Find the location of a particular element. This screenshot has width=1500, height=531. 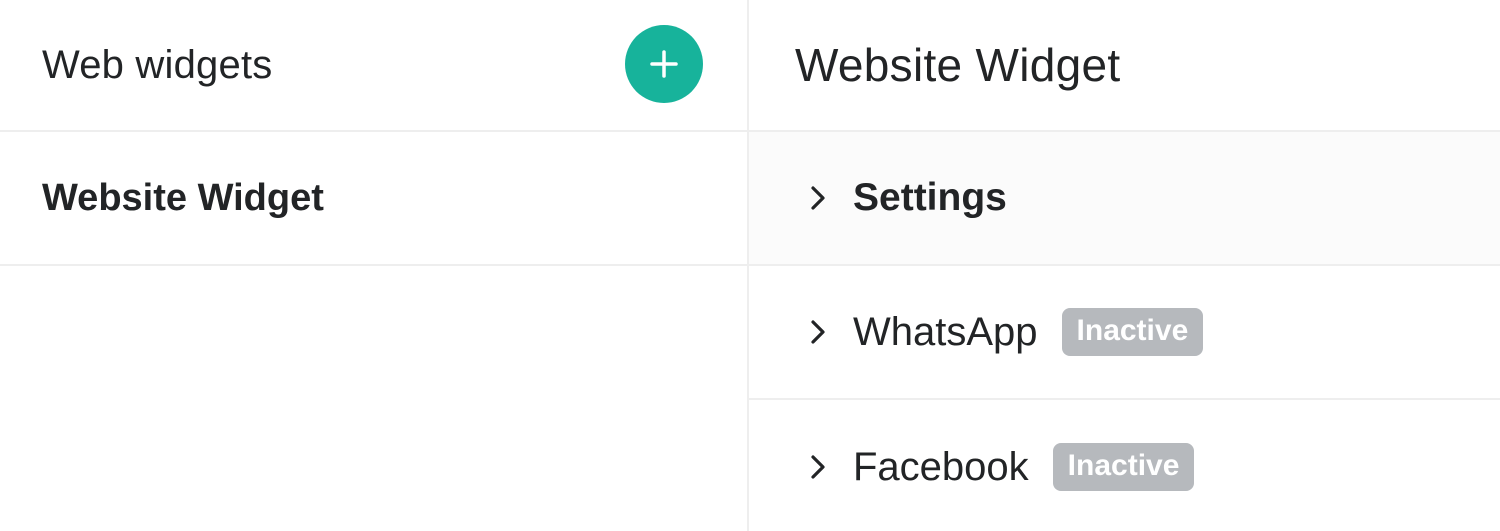

widget-list-item-website-widget: Website Widget is located at coordinates (373, 199).